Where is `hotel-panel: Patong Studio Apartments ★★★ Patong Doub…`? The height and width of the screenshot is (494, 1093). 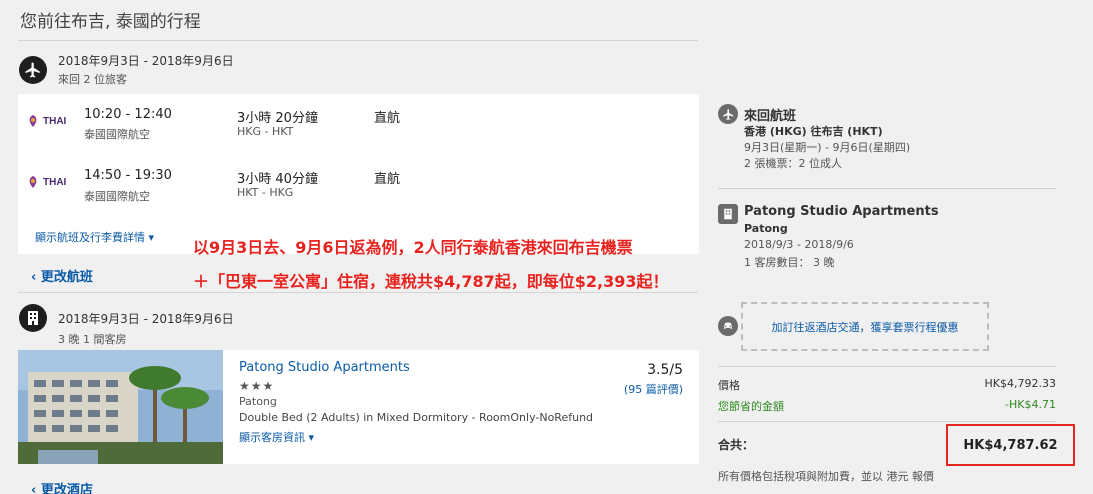 hotel-panel: Patong Studio Apartments ★★★ Patong Doub… is located at coordinates (358, 407).